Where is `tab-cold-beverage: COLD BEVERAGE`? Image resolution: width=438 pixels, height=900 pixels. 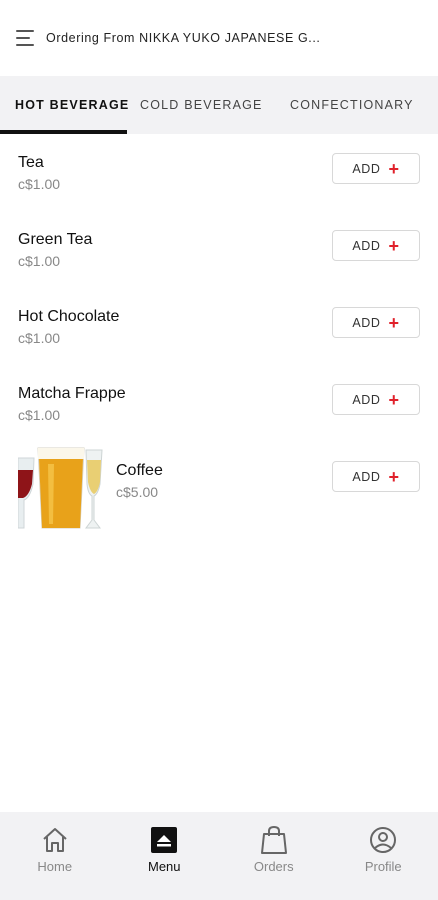
tab-cold-beverage: COLD BEVERAGE is located at coordinates (215, 105).